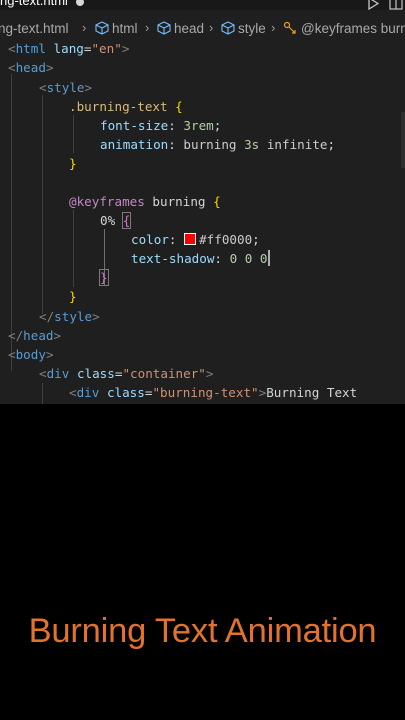  Describe the element at coordinates (213, 392) in the screenshot. I see `code-line-18: <div class="burning-text">Burning Text` at that location.